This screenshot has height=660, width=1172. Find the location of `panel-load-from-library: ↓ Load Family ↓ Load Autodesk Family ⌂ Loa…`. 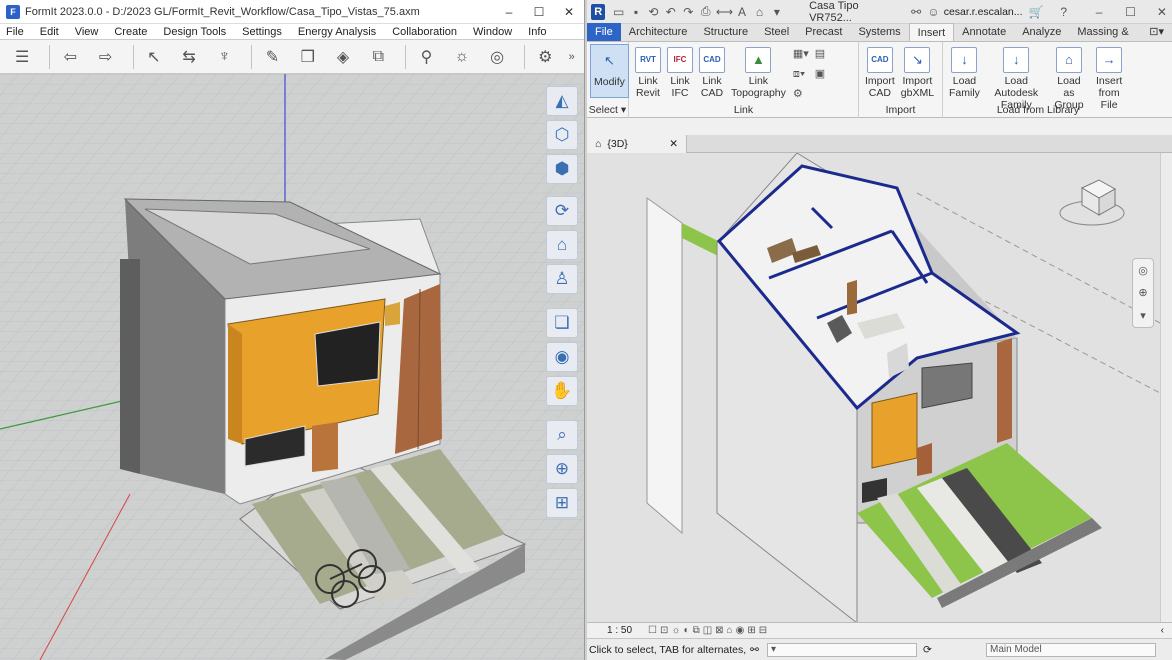

panel-load-from-library: ↓ Load Family ↓ Load Autodesk Family ⌂ Loa… is located at coordinates (1038, 80).